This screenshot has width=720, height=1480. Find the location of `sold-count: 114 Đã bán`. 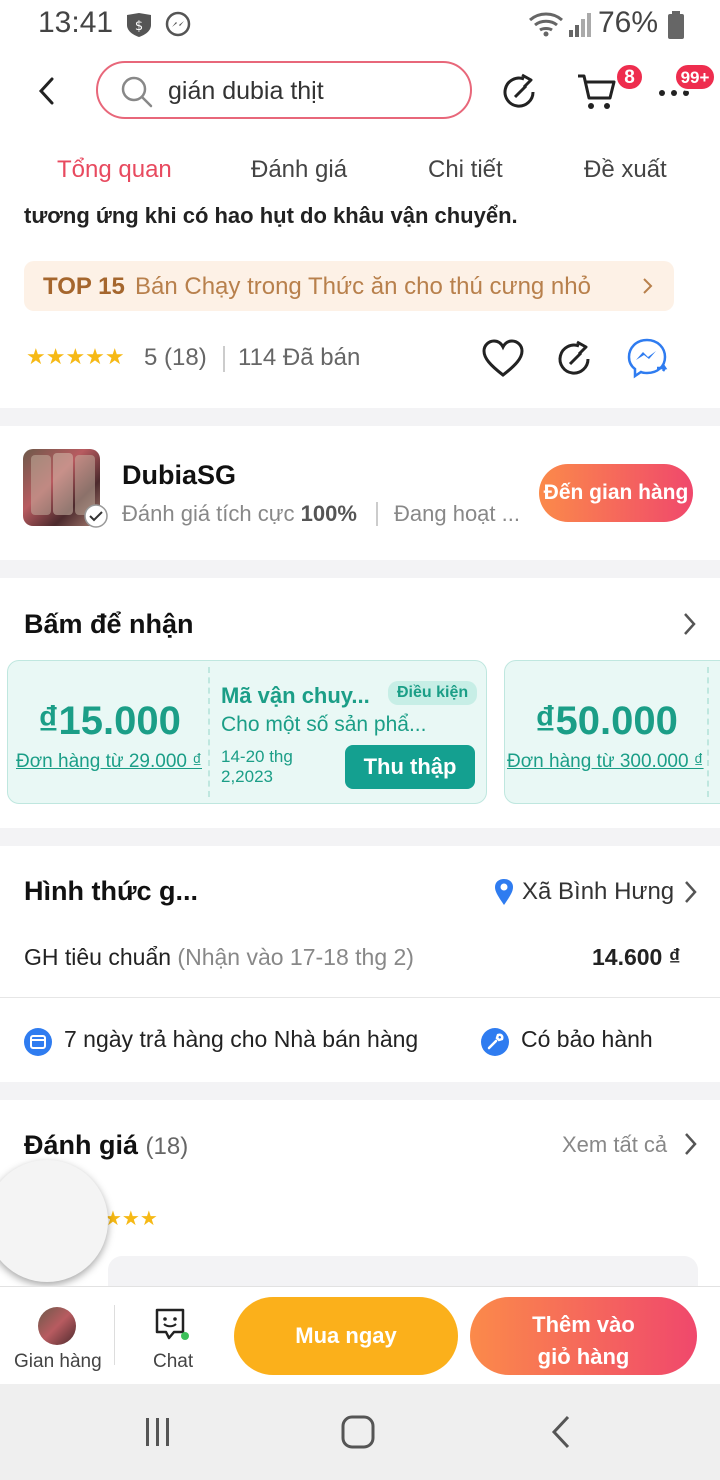

sold-count: 114 Đã bán is located at coordinates (299, 357).